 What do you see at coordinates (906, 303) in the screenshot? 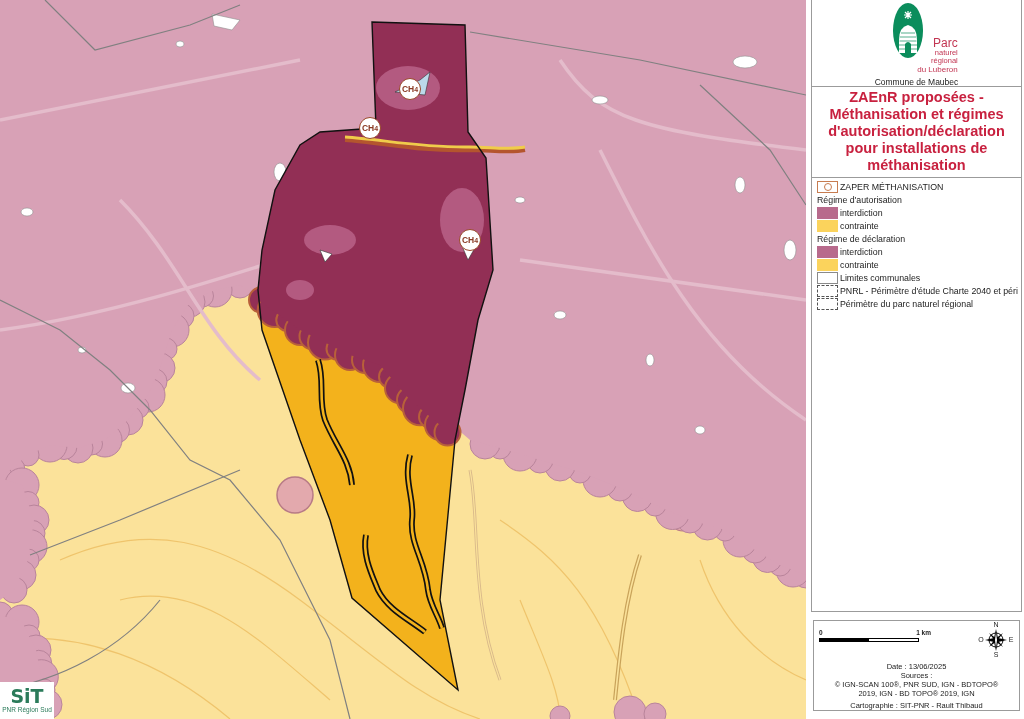
I see `legend-label: Périmètre du parc naturel régional` at bounding box center [906, 303].